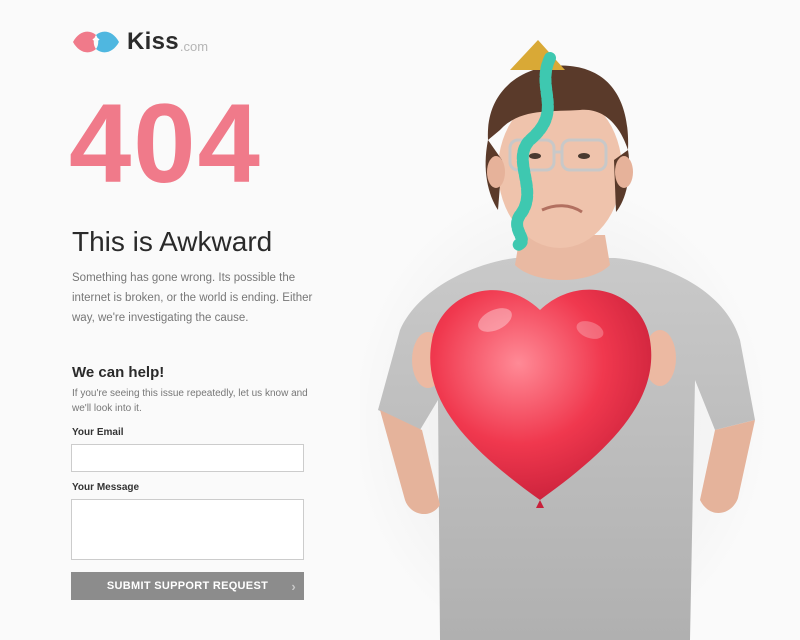 The width and height of the screenshot is (800, 640). Describe the element at coordinates (153, 41) in the screenshot. I see `brand-name: Kiss` at that location.